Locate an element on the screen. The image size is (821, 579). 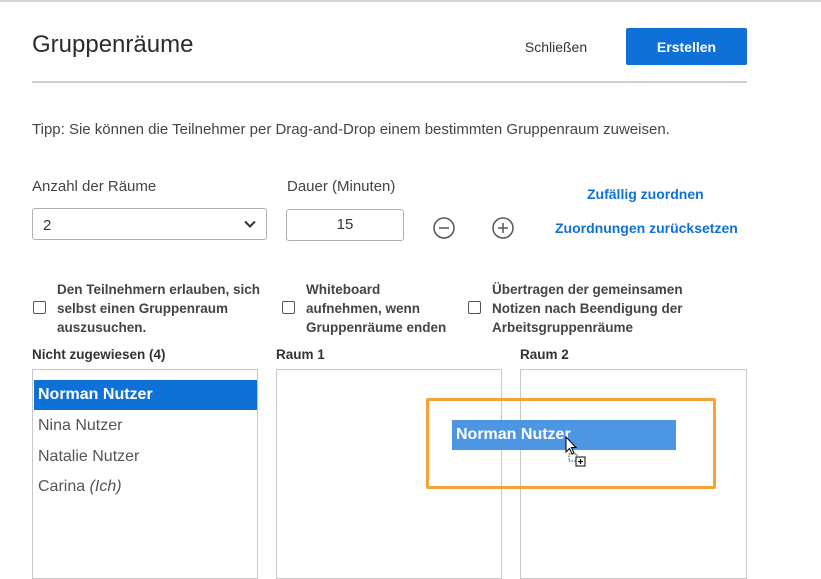
participant-name: Natalie Nutzer is located at coordinates (89, 456).